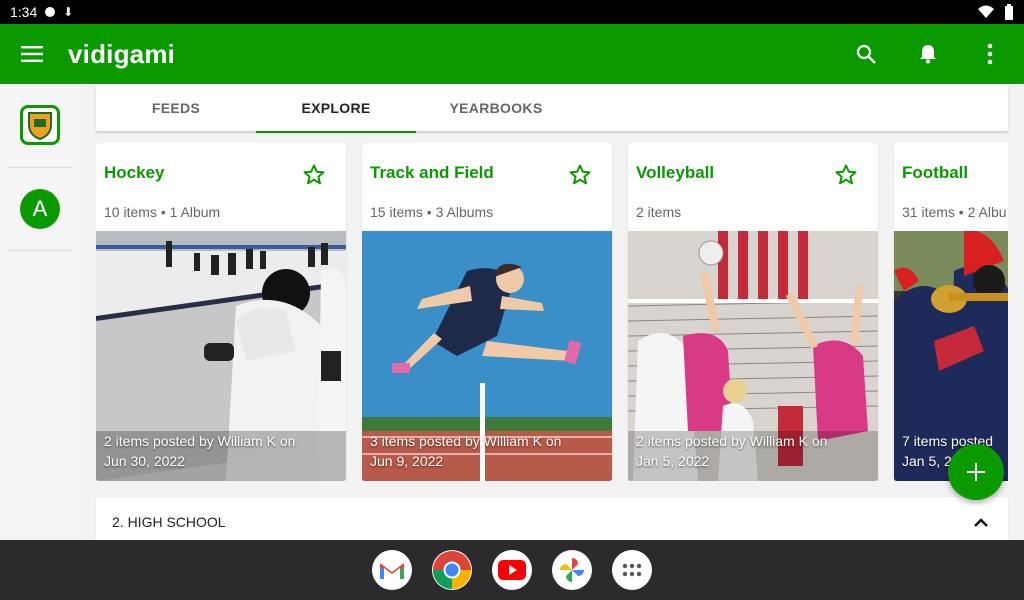 The image size is (1024, 600). Describe the element at coordinates (954, 212) in the screenshot. I see `card-meta: 31 items • 2 Albu` at that location.